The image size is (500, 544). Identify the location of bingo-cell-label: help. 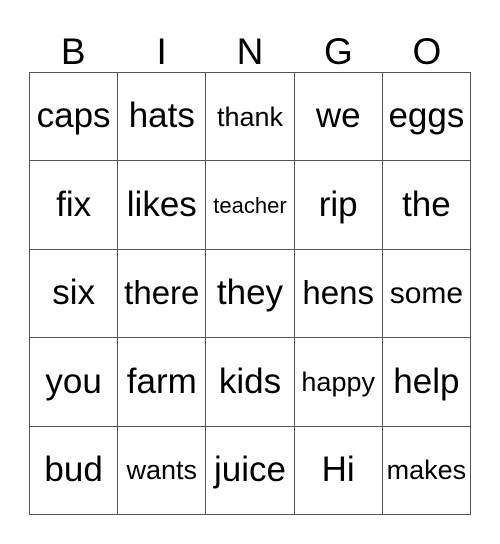
(426, 381).